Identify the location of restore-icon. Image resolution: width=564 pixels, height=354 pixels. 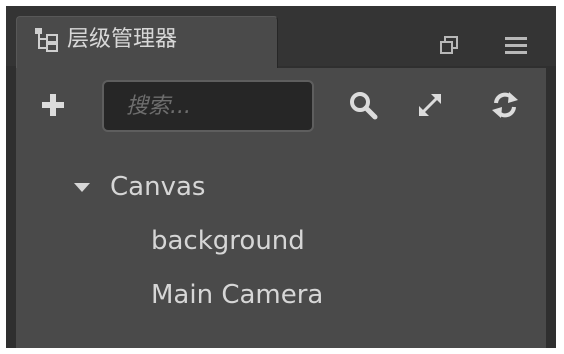
(449, 45).